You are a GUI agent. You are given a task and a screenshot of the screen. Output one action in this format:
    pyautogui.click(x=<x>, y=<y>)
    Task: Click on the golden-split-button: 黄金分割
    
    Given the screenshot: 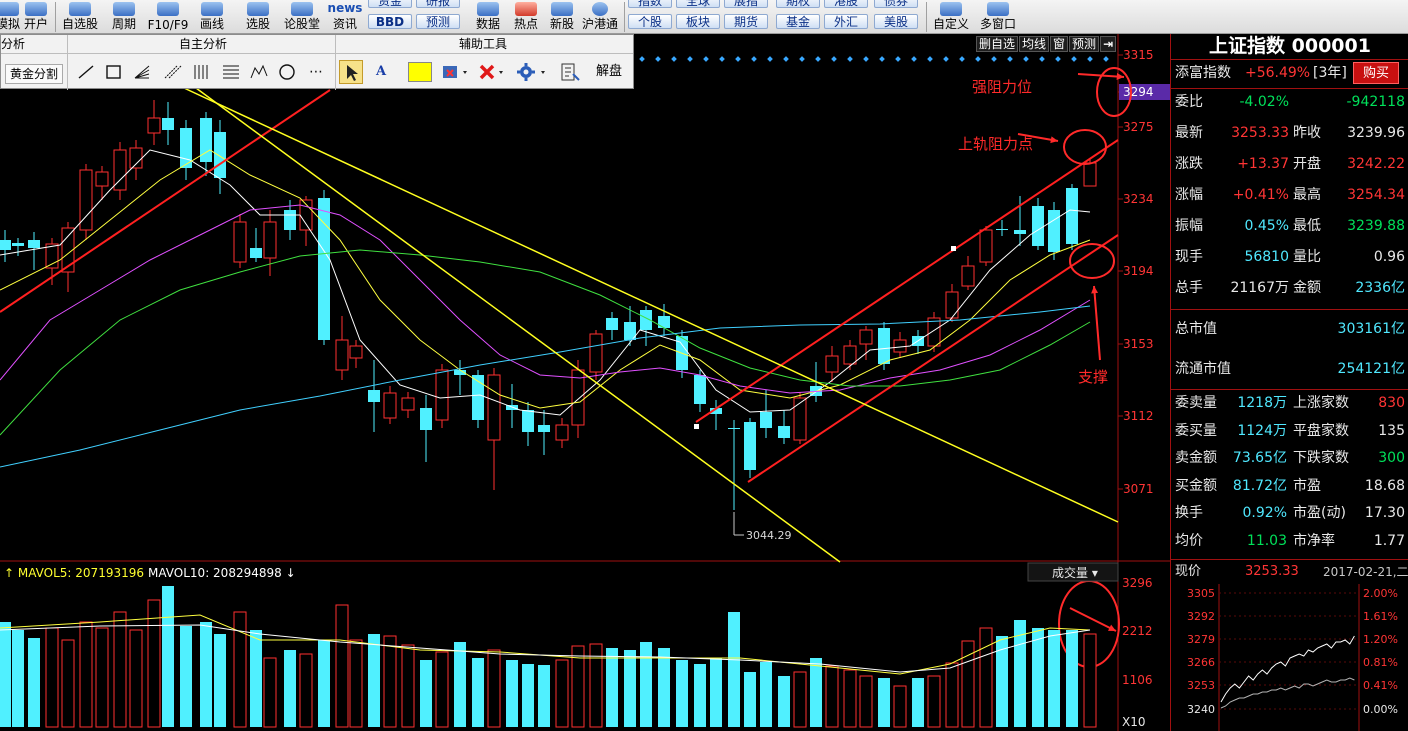 What is the action you would take?
    pyautogui.click(x=34, y=74)
    